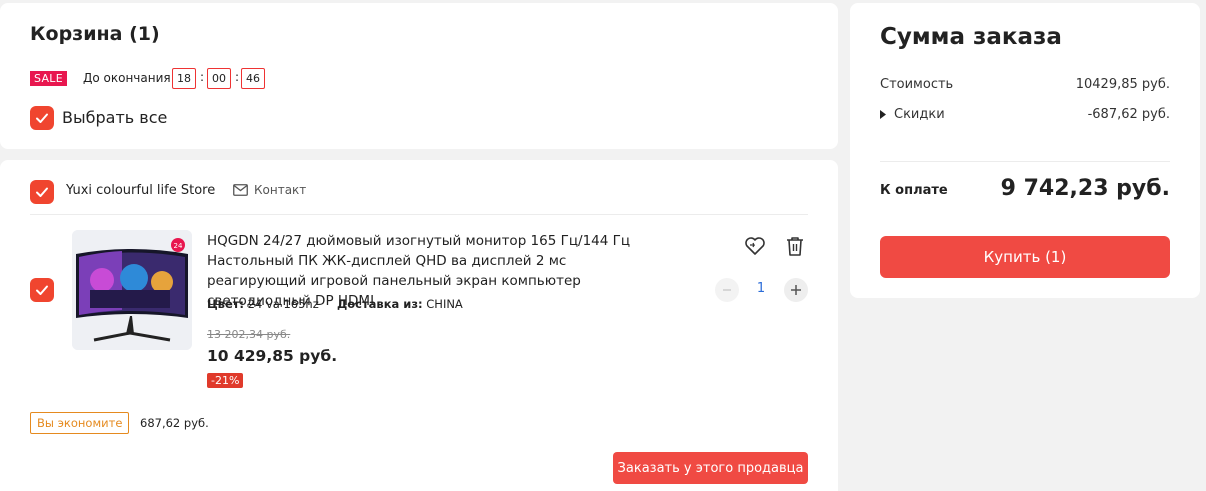 This screenshot has height=491, width=1206. I want to click on product-checkbox, so click(42, 290).